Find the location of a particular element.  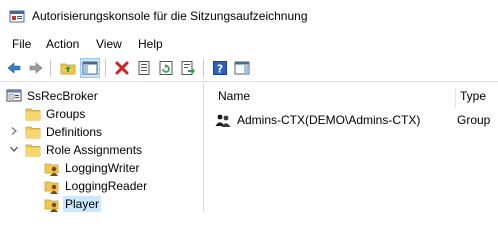

cell-name: Admins-CTX(DEMO\Admins-CTX) is located at coordinates (329, 120).